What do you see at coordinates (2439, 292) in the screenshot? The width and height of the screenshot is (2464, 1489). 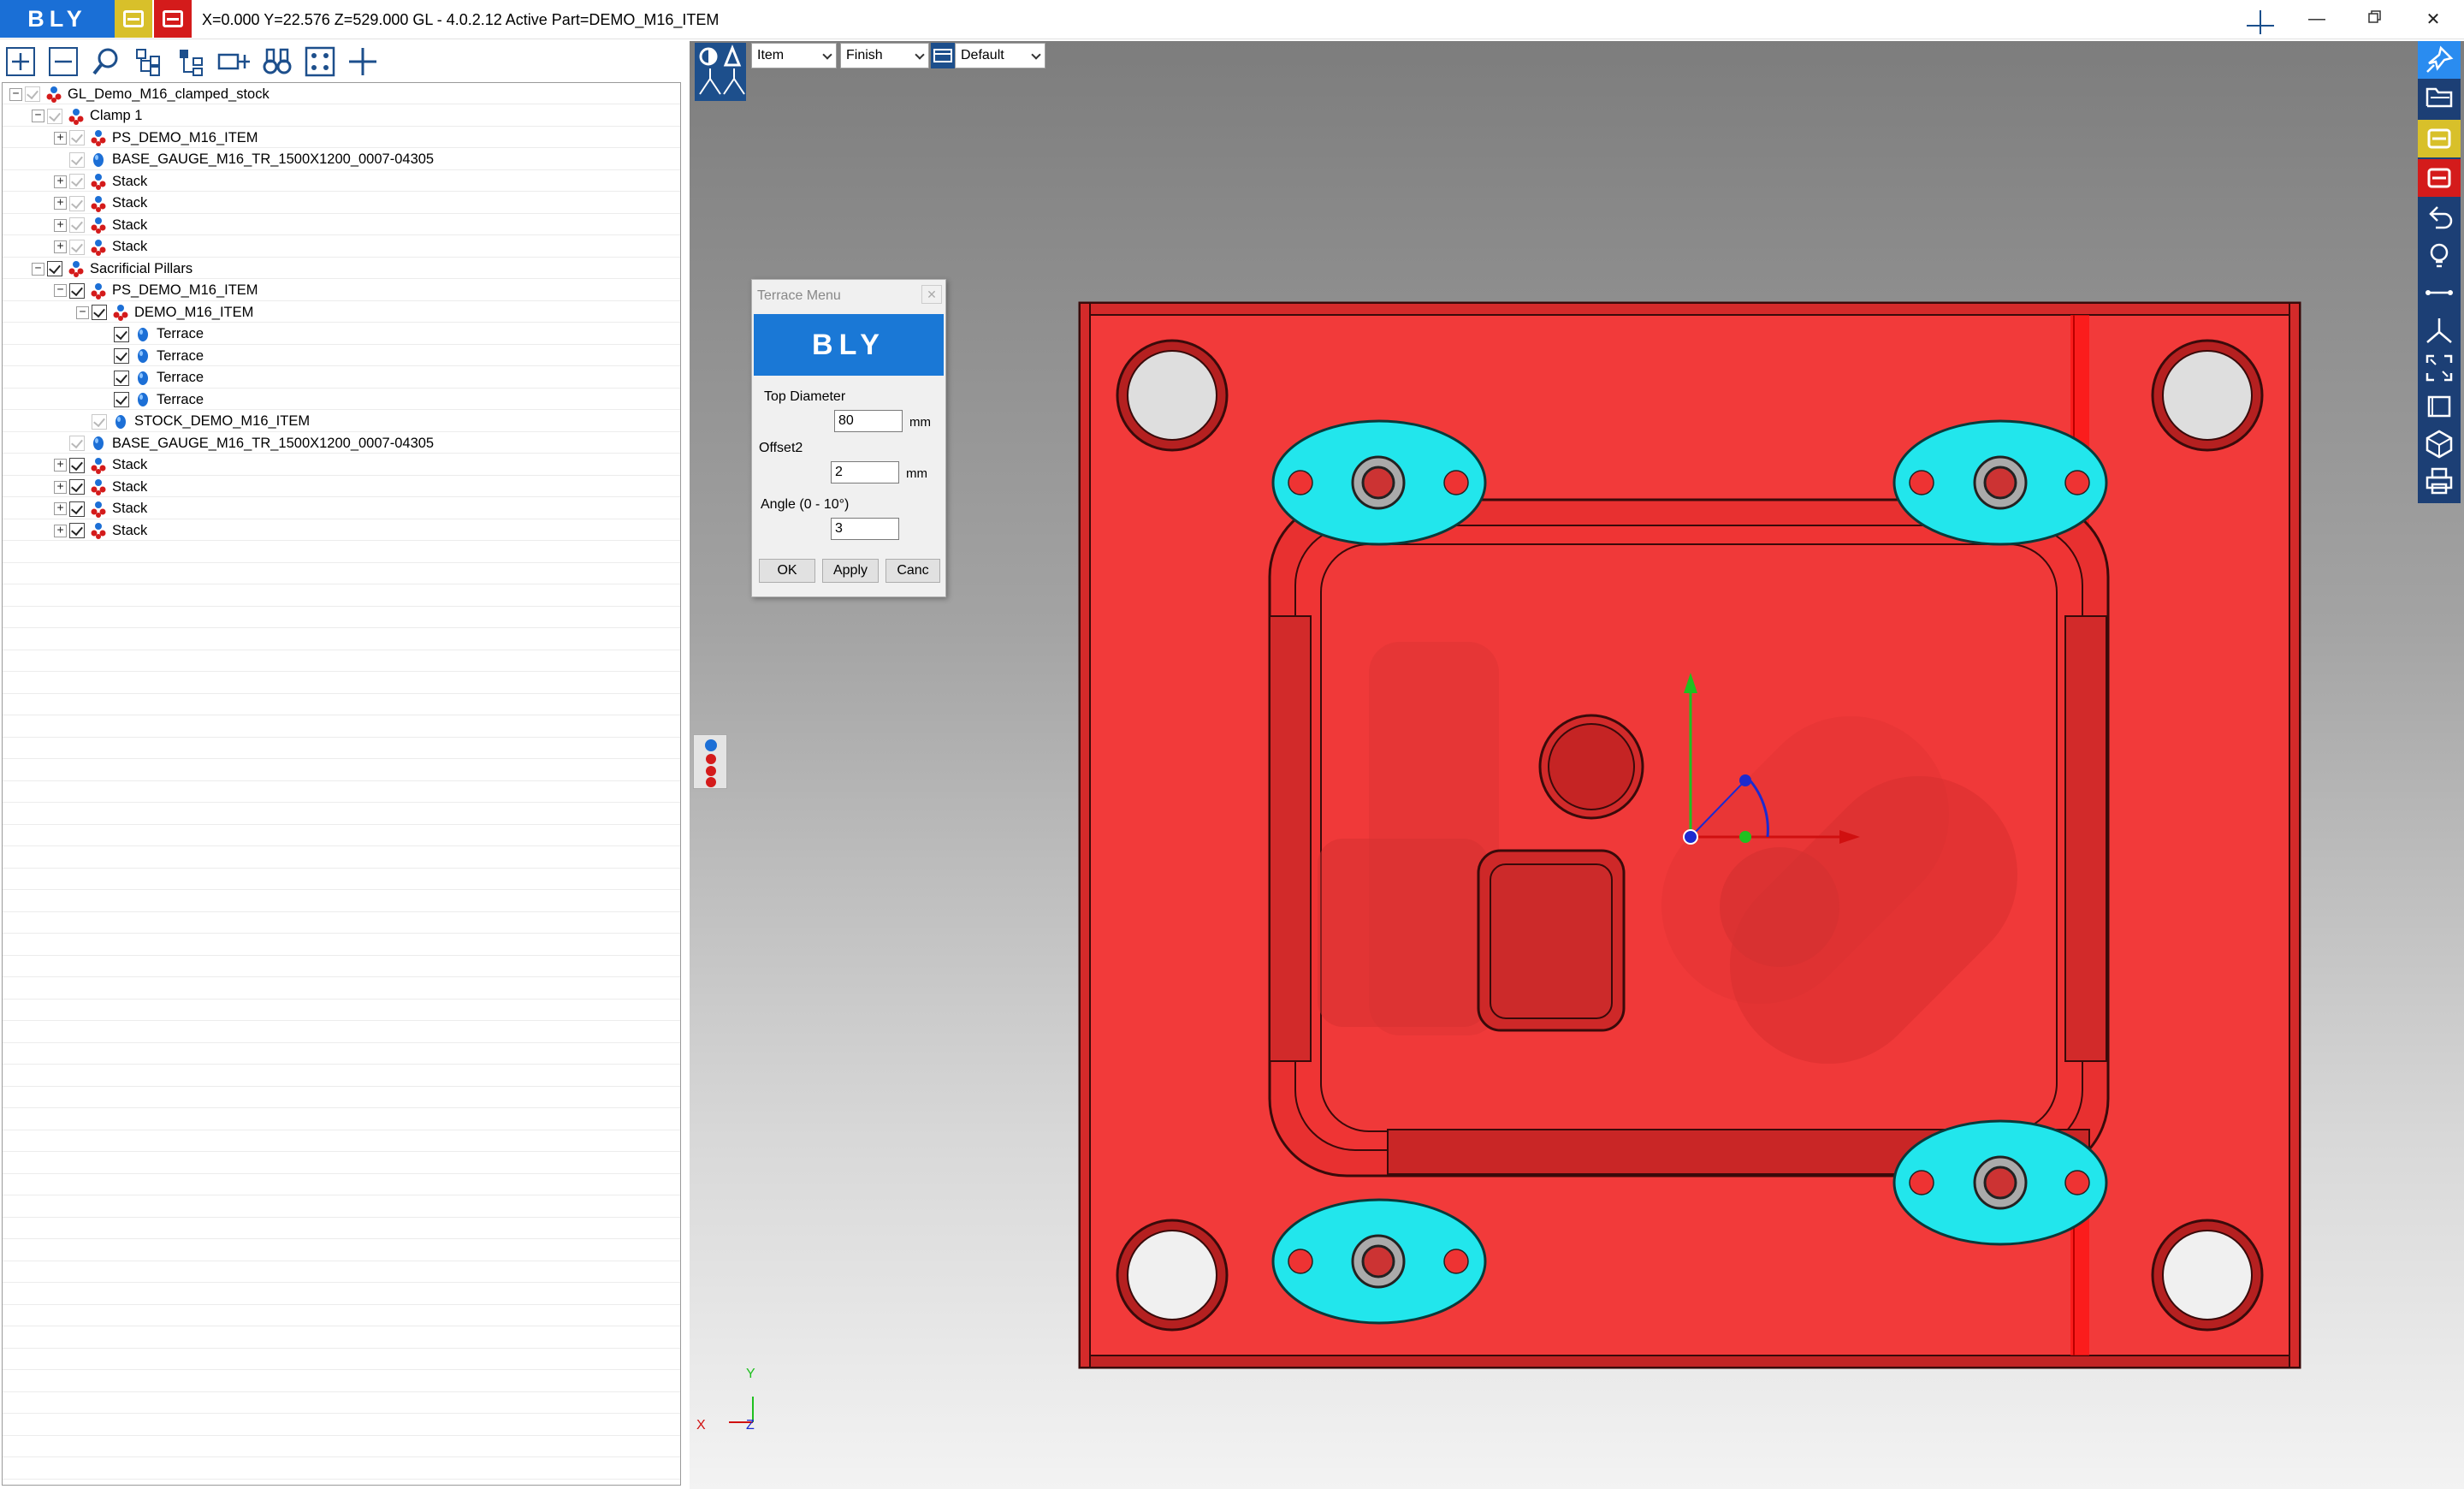 I see `measure-distance-button` at bounding box center [2439, 292].